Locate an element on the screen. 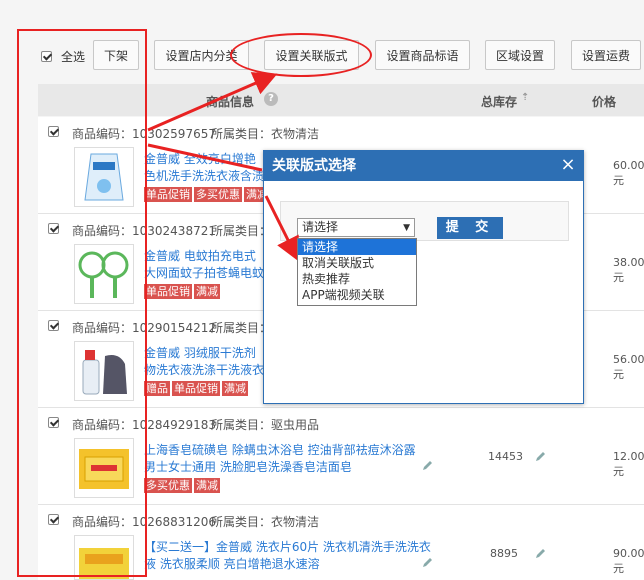 The height and width of the screenshot is (580, 644). sort-icon: ⇡ is located at coordinates (525, 97).